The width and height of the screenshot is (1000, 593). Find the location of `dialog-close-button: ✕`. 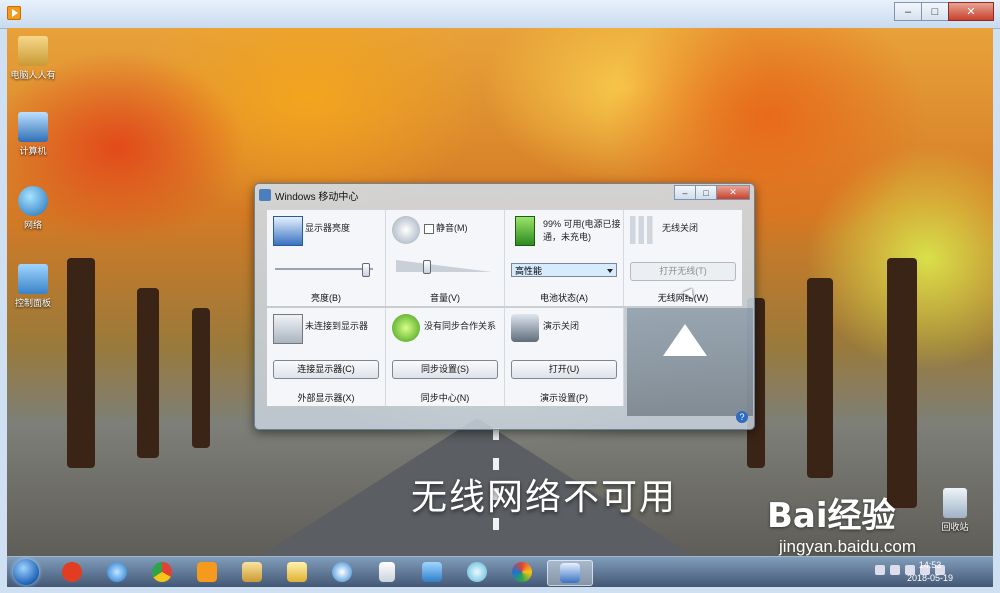

dialog-close-button: ✕ is located at coordinates (733, 192).